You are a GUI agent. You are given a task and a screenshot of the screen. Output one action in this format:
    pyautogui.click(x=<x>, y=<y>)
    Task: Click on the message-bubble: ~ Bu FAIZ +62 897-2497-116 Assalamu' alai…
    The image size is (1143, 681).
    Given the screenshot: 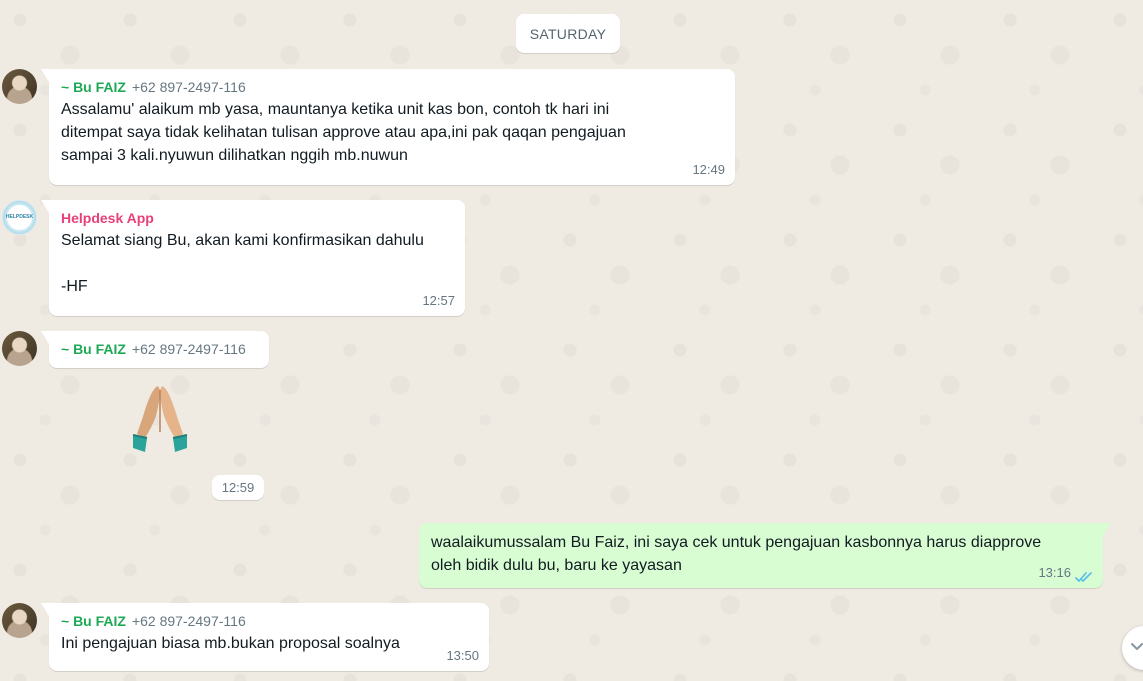 What is the action you would take?
    pyautogui.click(x=388, y=127)
    